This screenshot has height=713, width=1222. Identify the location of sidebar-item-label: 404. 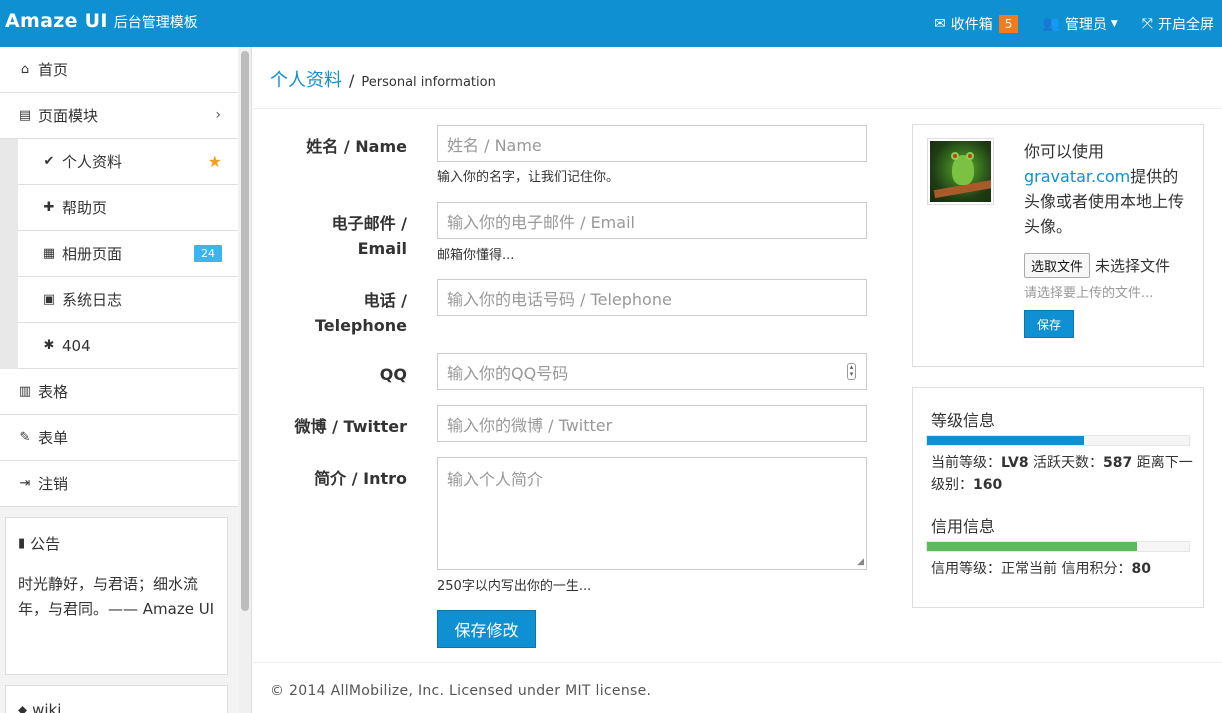
(76, 345).